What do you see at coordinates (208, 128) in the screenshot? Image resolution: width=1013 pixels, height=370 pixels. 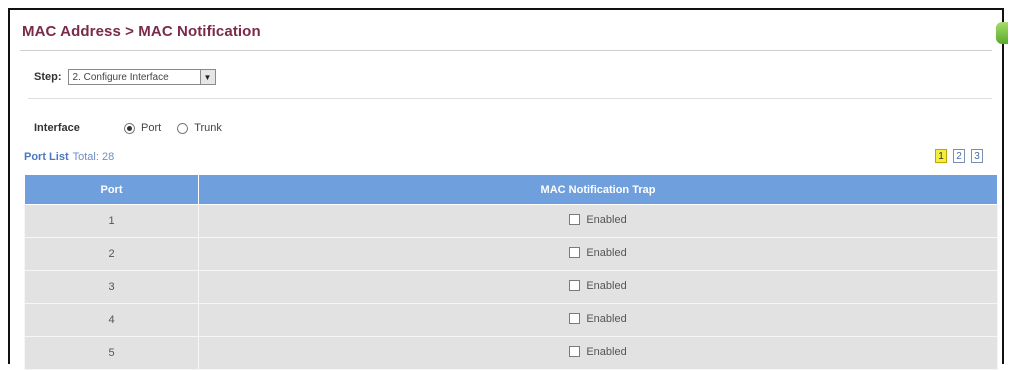 I see `trunk-radio-label: Trunk` at bounding box center [208, 128].